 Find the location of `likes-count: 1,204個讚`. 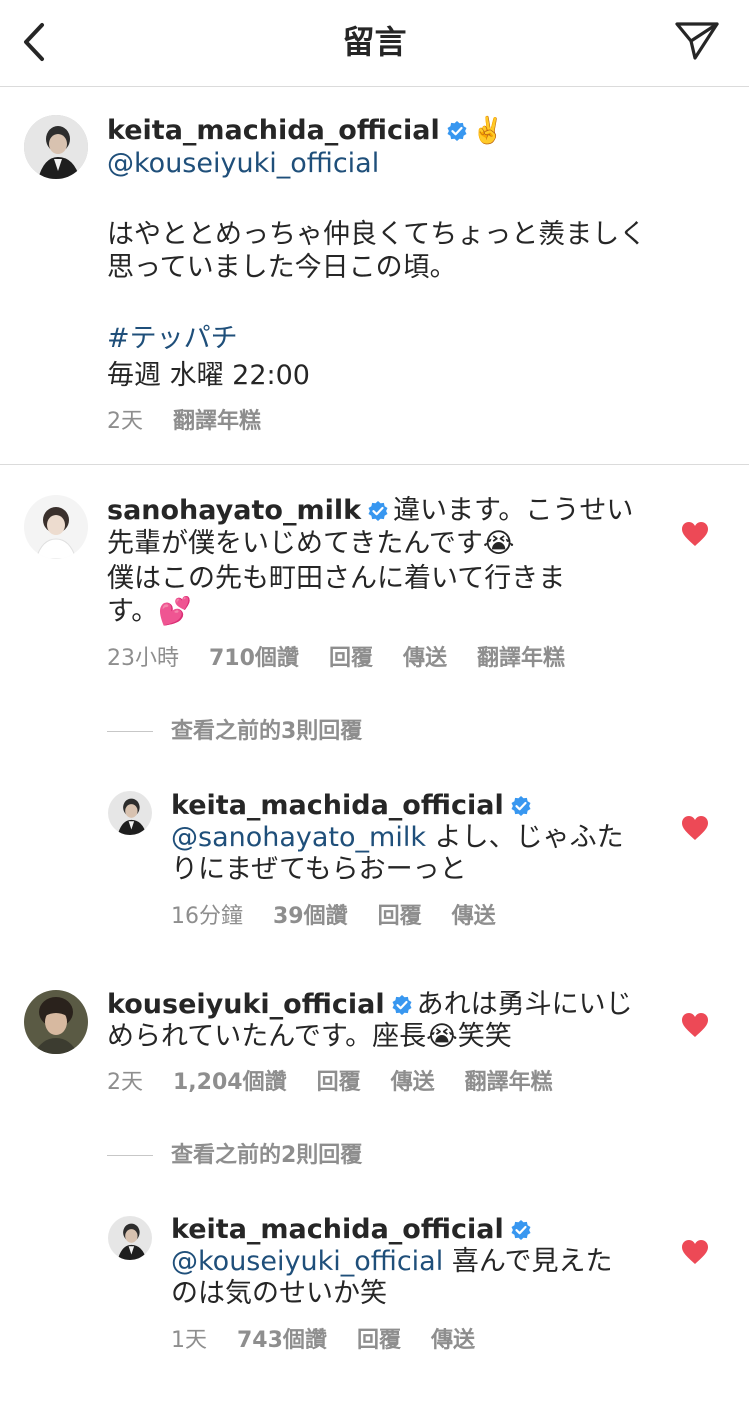

likes-count: 1,204個讚 is located at coordinates (230, 1083).